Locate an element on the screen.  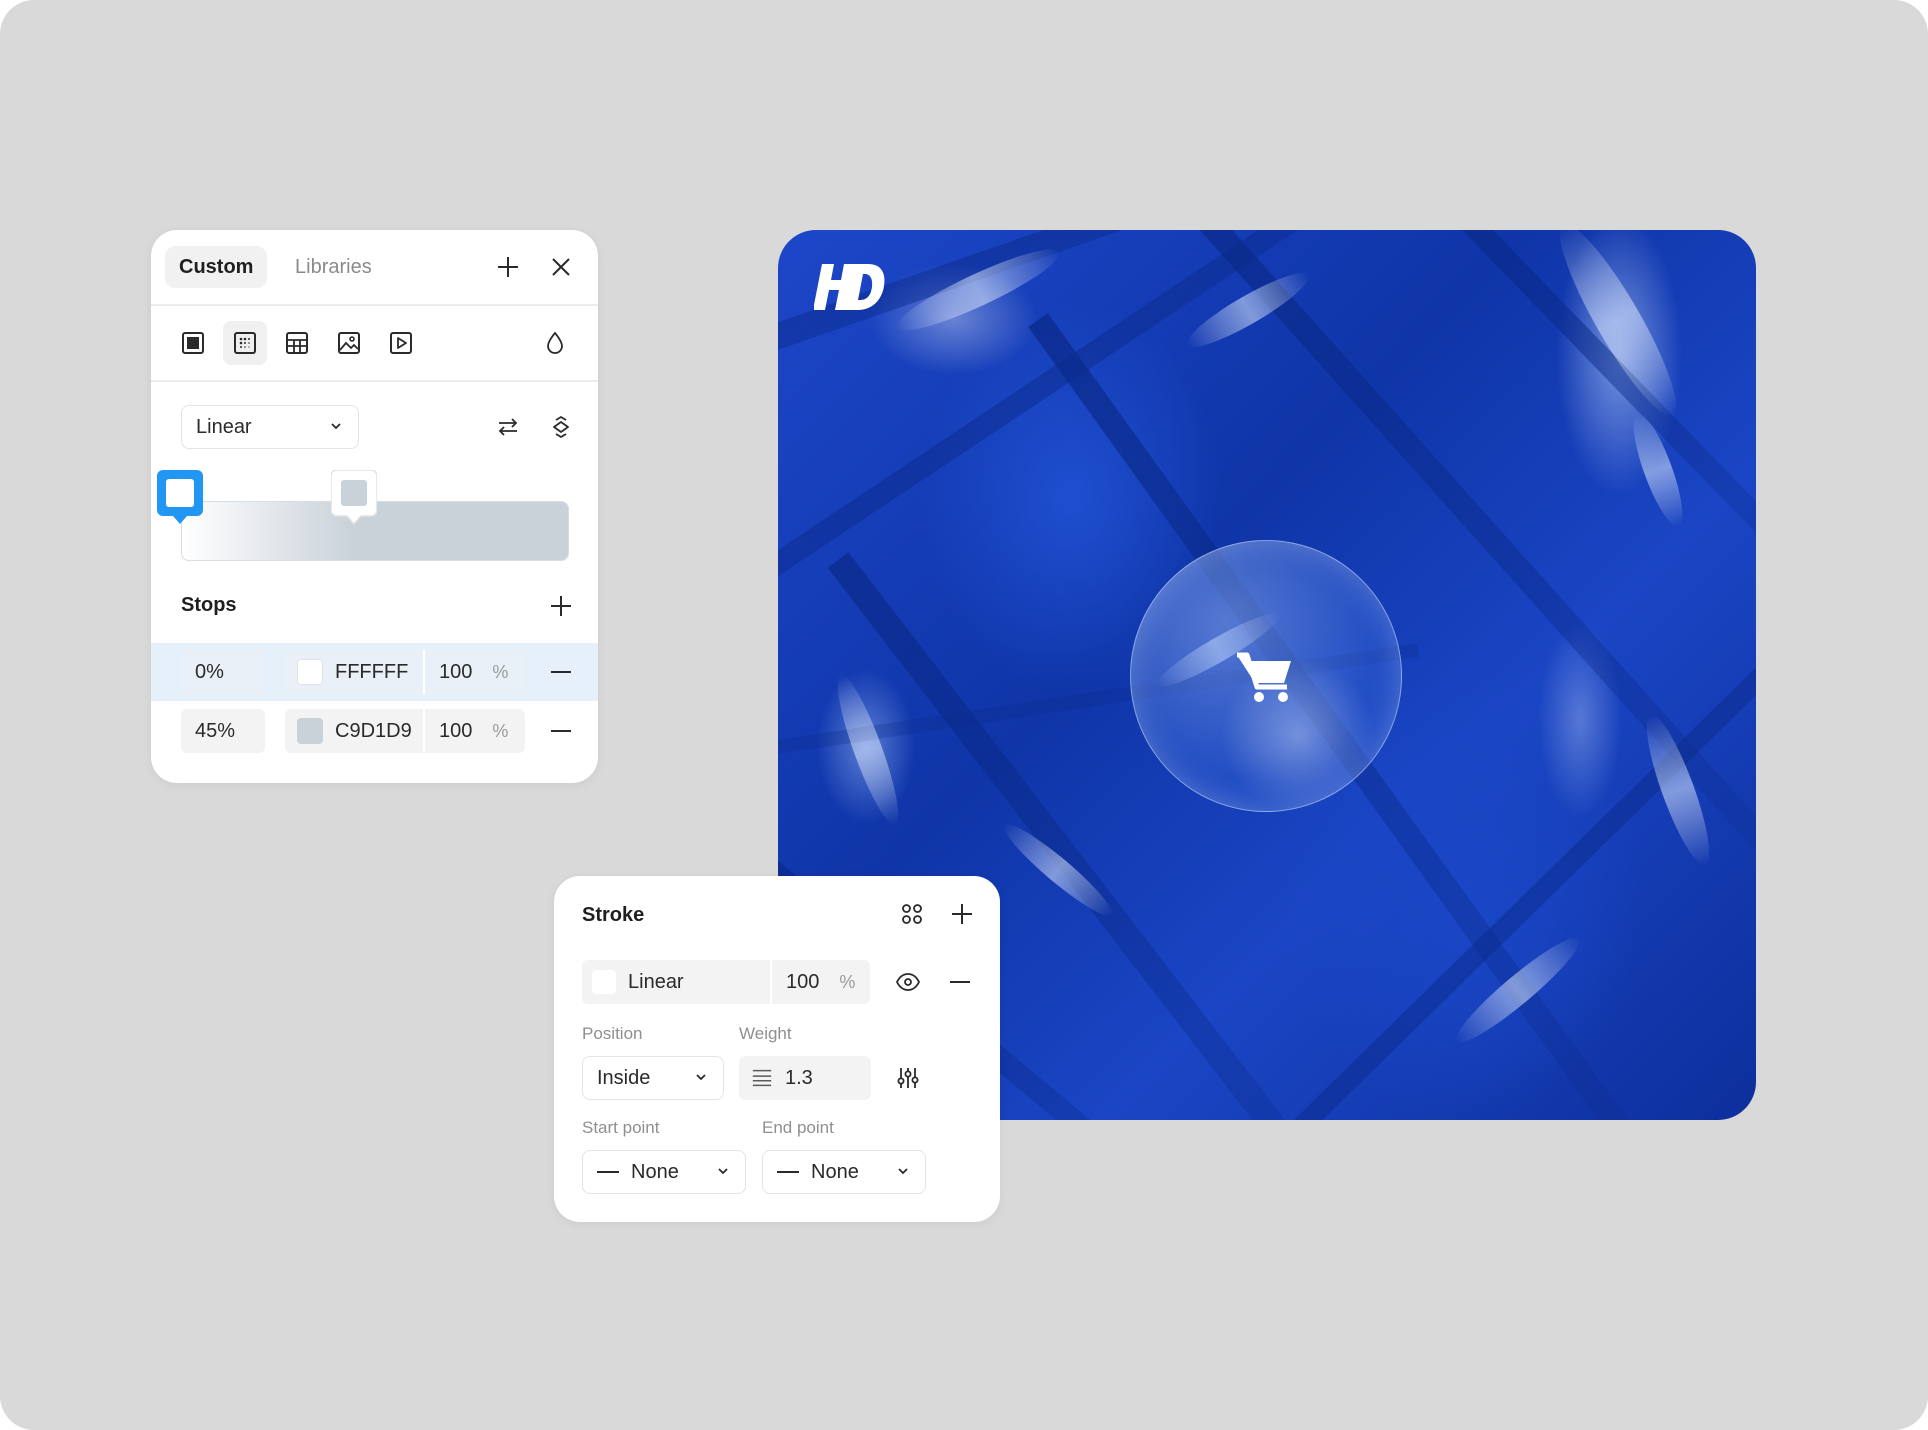
tab-custom-label: Custom is located at coordinates (216, 266).